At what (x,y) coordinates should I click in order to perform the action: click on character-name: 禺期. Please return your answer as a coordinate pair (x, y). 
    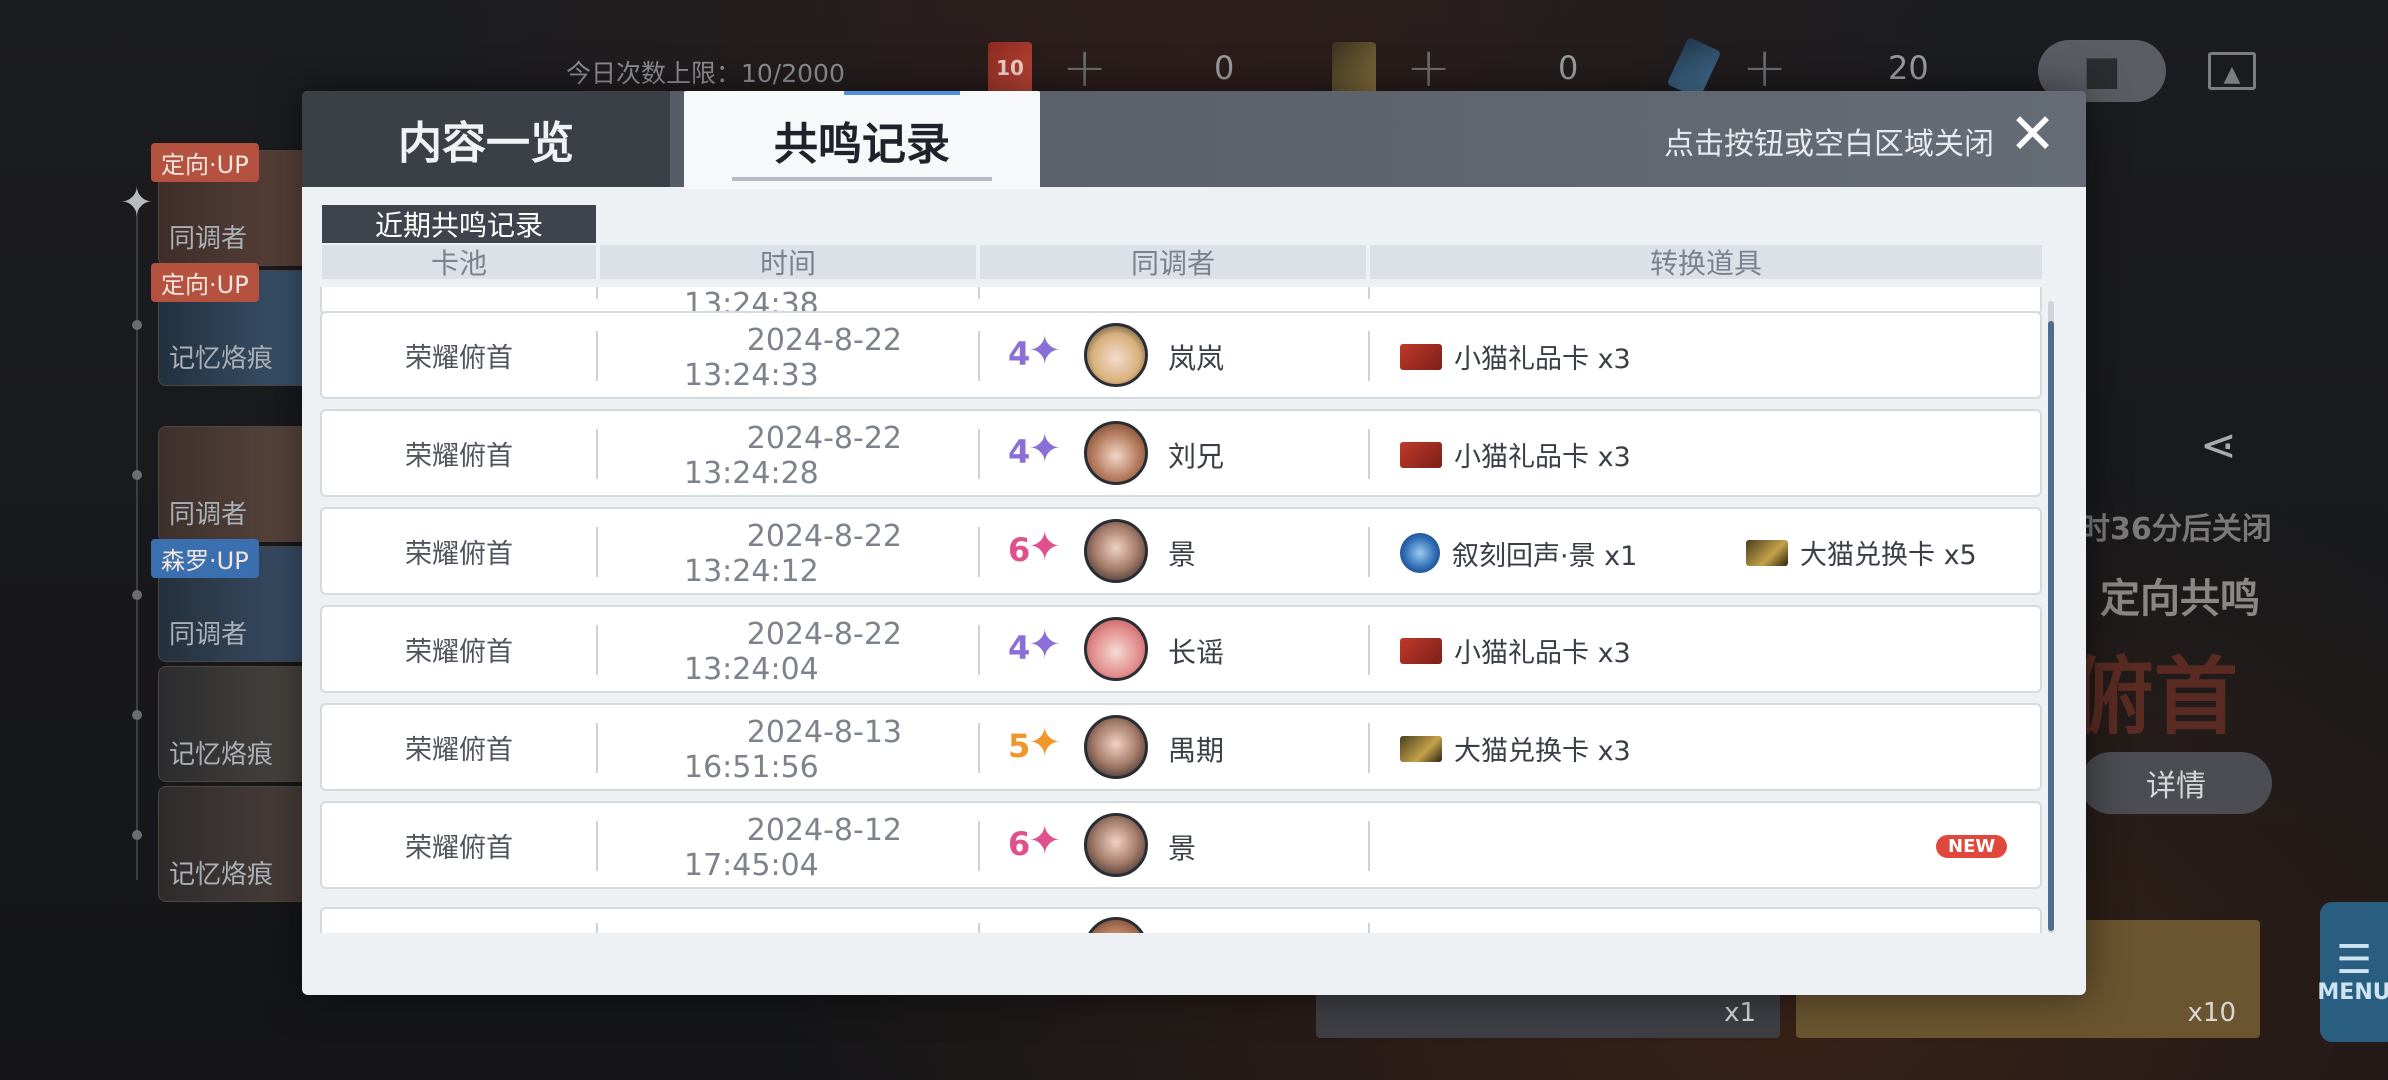
    Looking at the image, I should click on (1196, 750).